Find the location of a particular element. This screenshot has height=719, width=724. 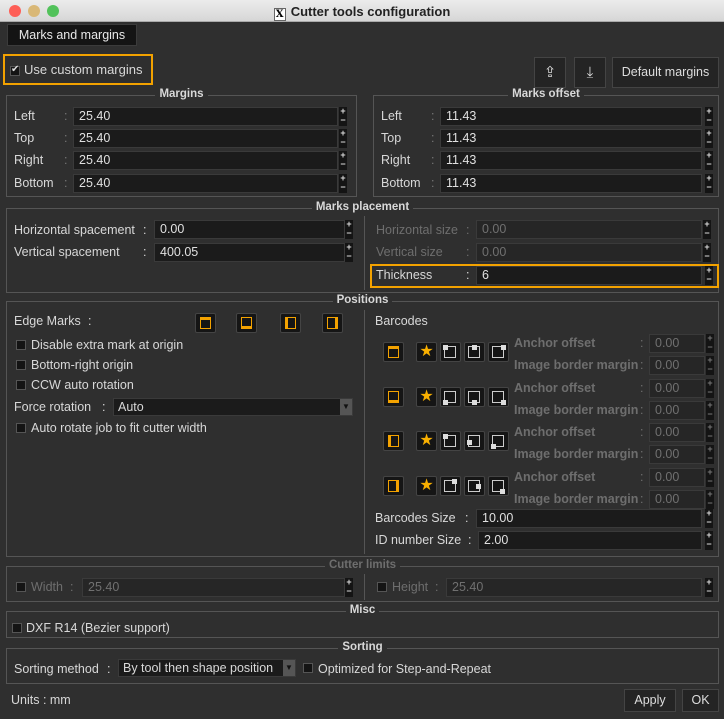

ccw-auto-rotation-checkbox is located at coordinates (21, 385).